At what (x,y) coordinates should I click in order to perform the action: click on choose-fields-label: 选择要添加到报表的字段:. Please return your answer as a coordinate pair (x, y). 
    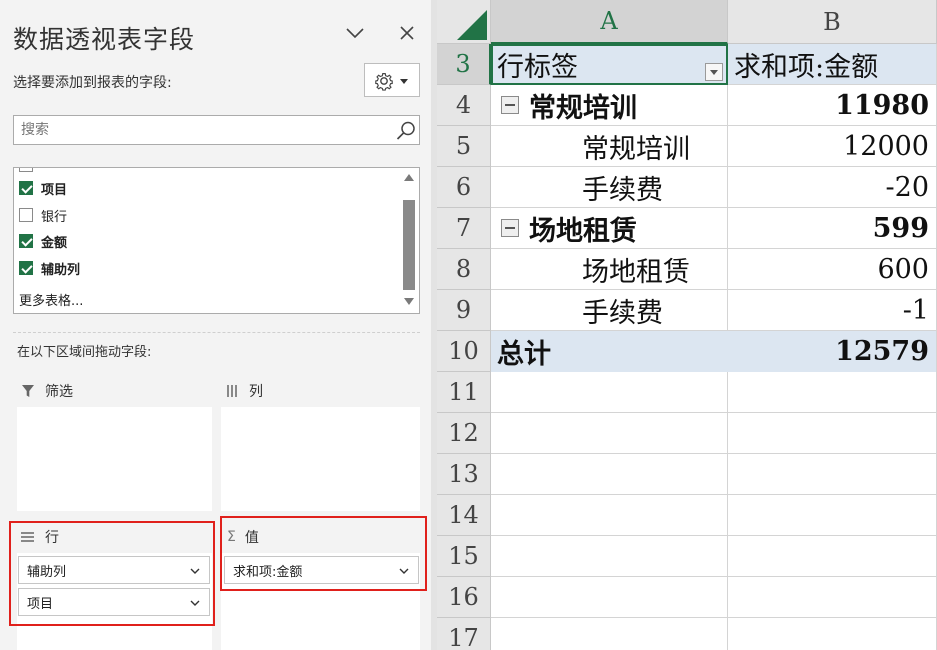
    Looking at the image, I should click on (92, 83).